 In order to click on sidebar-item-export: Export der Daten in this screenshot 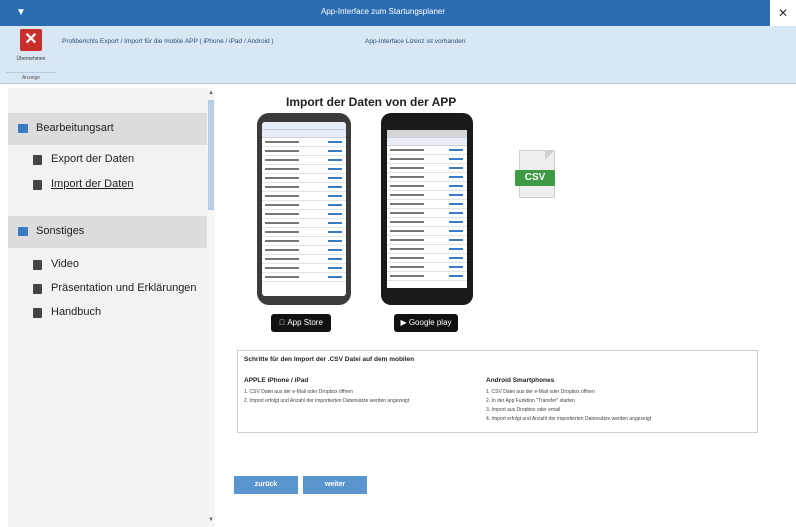, I will do `click(123, 161)`.